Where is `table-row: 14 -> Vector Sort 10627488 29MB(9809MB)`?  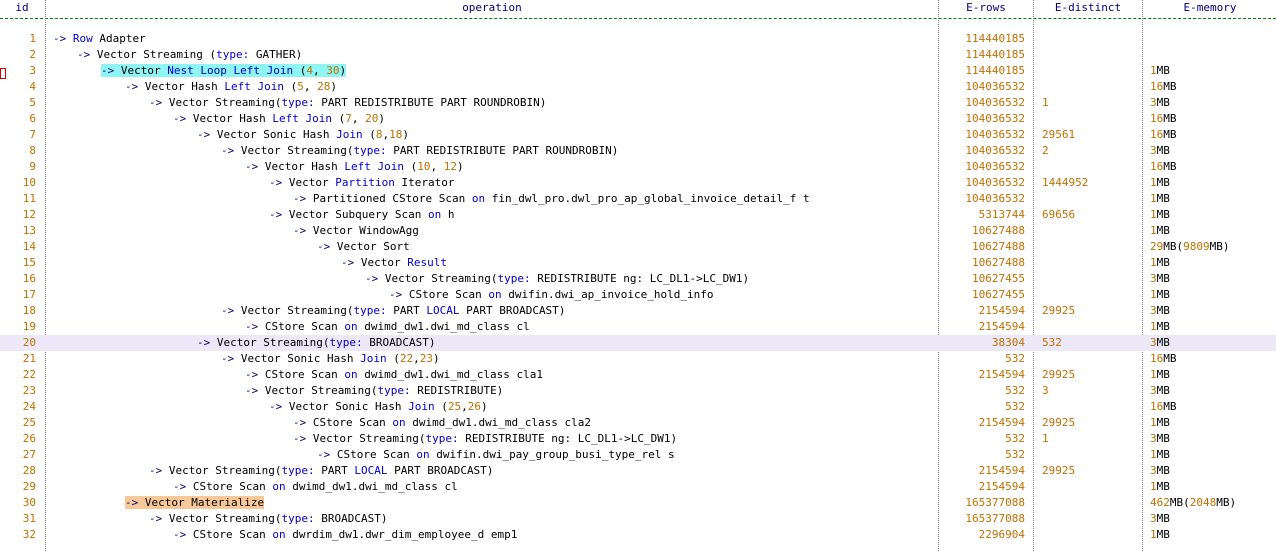
table-row: 14 -> Vector Sort 10627488 29MB(9809MB) is located at coordinates (638, 247).